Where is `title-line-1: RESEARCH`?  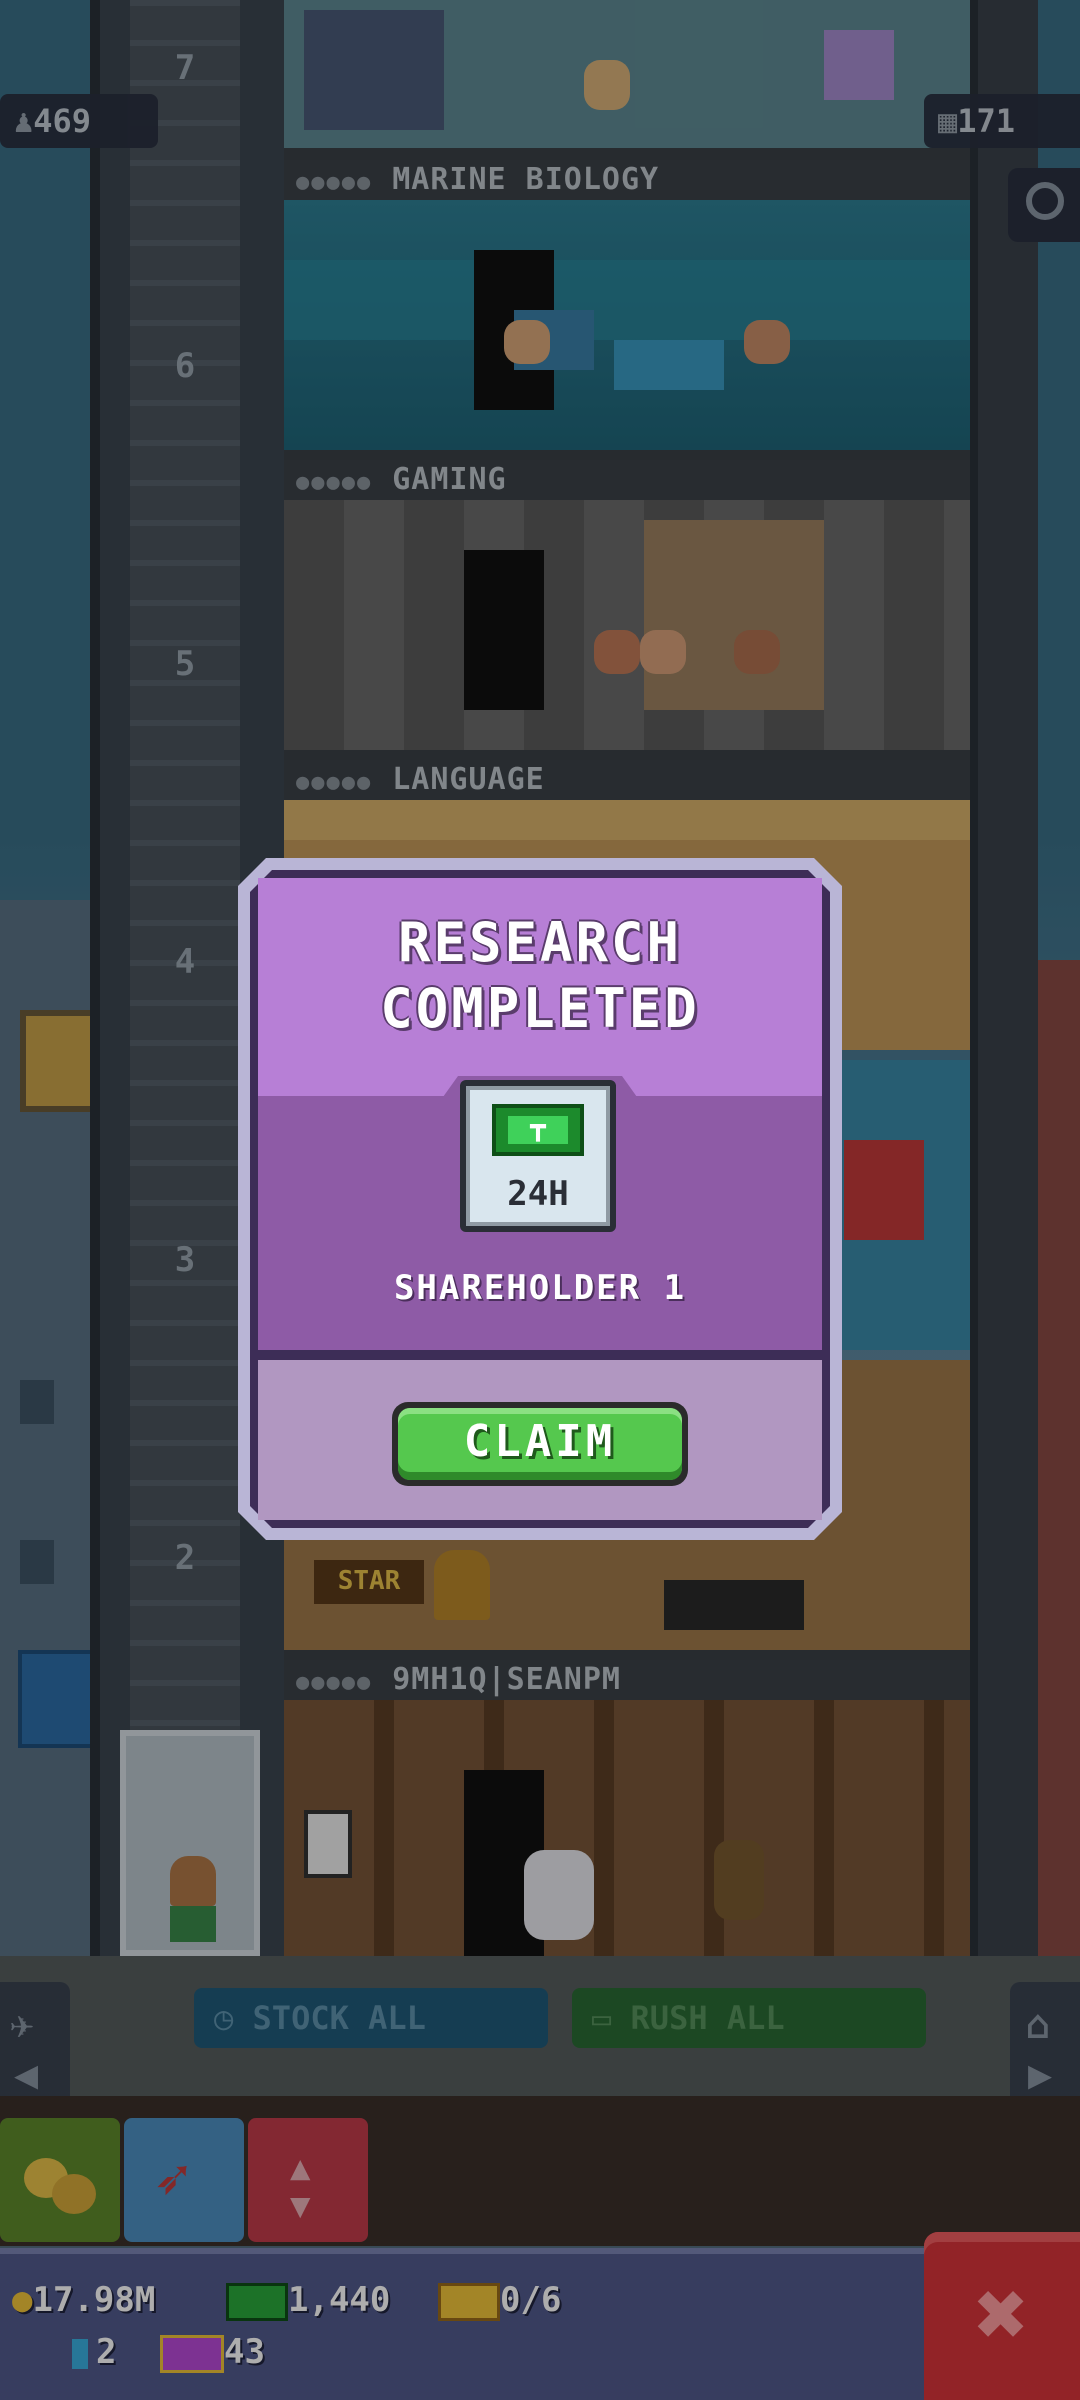
title-line-1: RESEARCH is located at coordinates (540, 942).